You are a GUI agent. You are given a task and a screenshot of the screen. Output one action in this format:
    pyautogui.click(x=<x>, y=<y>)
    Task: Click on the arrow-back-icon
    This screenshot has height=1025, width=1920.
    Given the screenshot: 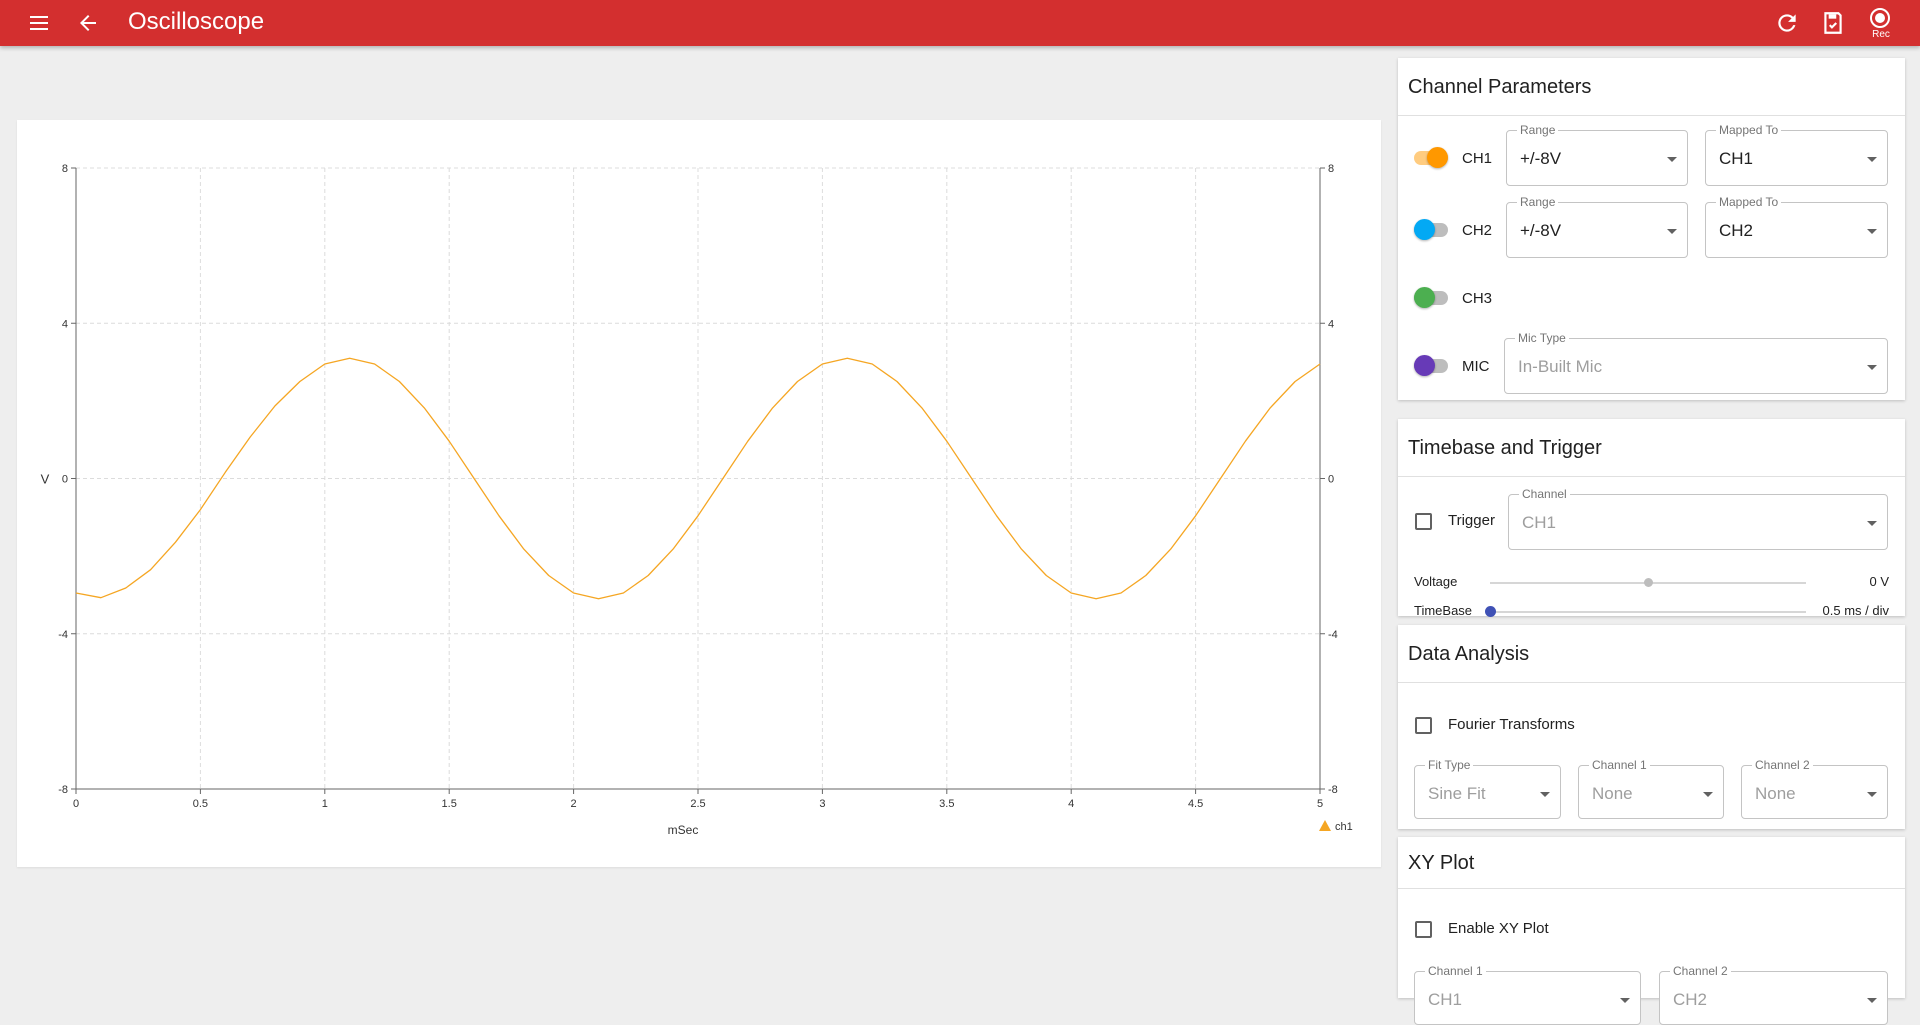 What is the action you would take?
    pyautogui.click(x=88, y=23)
    